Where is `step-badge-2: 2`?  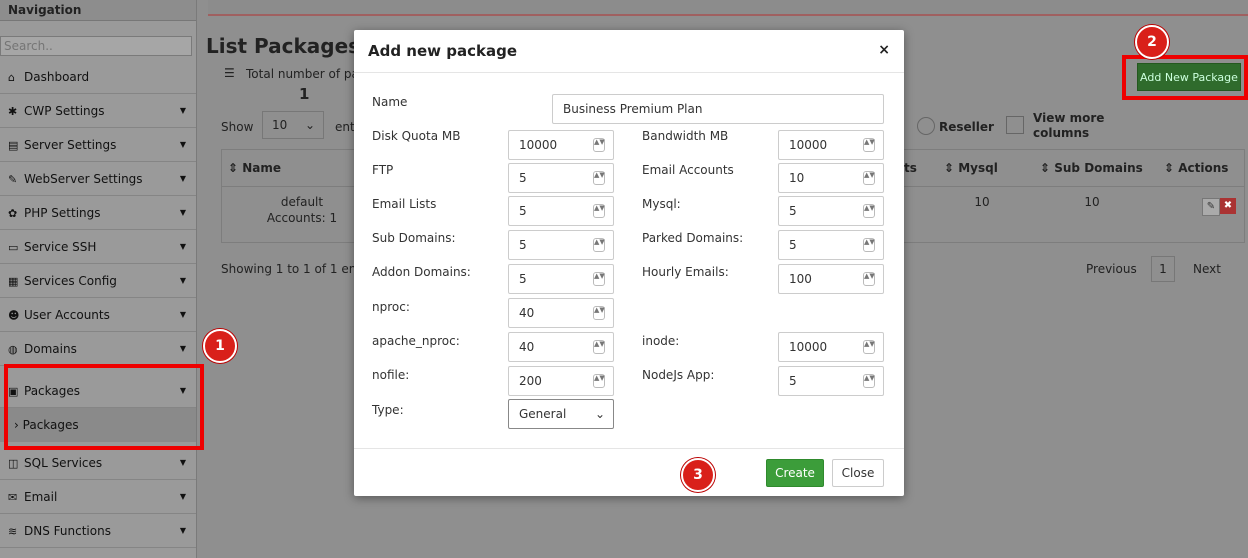
step-badge-2: 2 is located at coordinates (1152, 42).